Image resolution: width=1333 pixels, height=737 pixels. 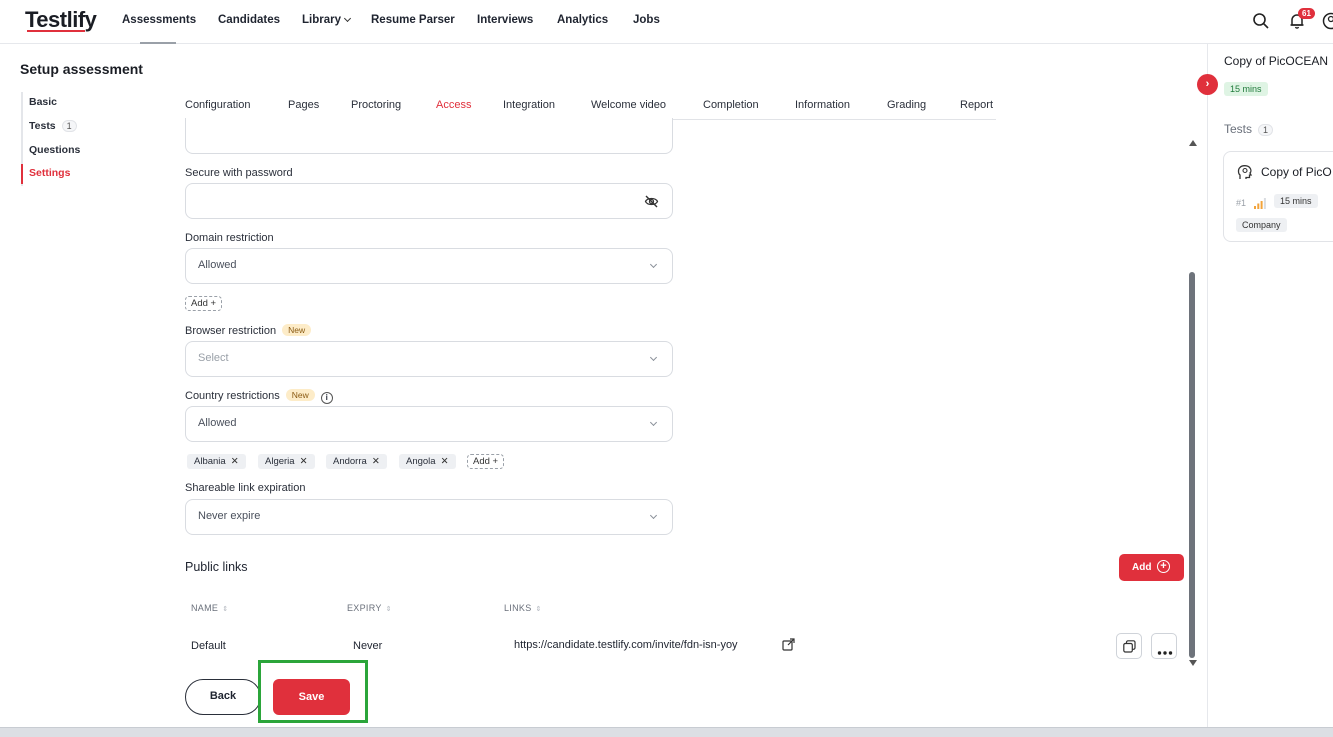 I want to click on brain-head-icon, so click(x=1245, y=175).